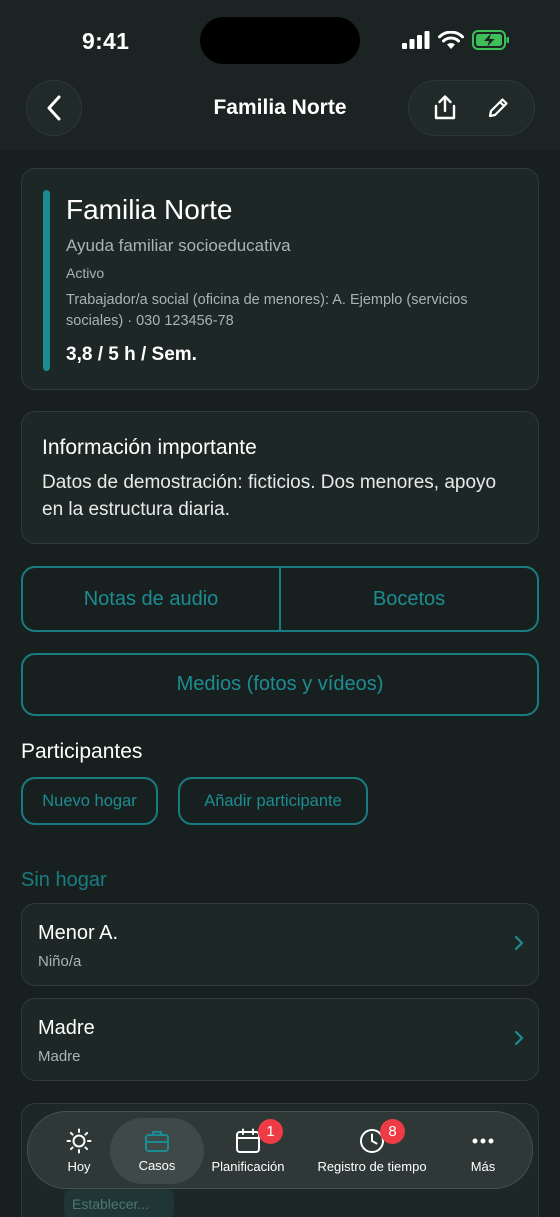  I want to click on participant-row: Madre Madre, so click(280, 1039).